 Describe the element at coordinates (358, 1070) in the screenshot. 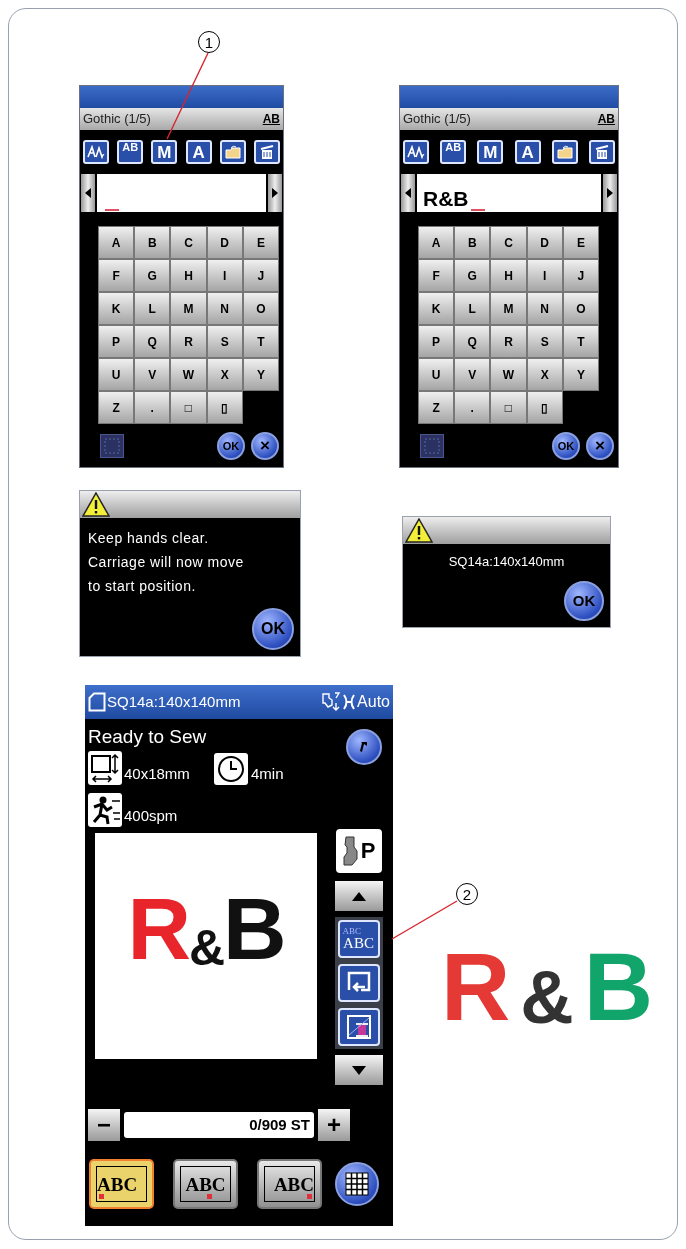

I see `scroll-down-button` at that location.